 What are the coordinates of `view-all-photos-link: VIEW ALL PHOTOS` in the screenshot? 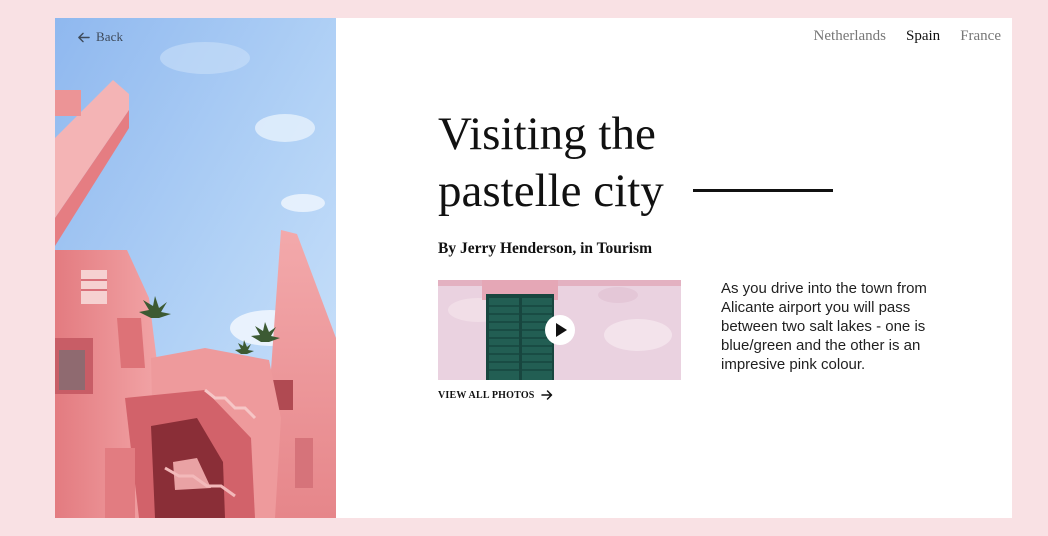 It's located at (495, 395).